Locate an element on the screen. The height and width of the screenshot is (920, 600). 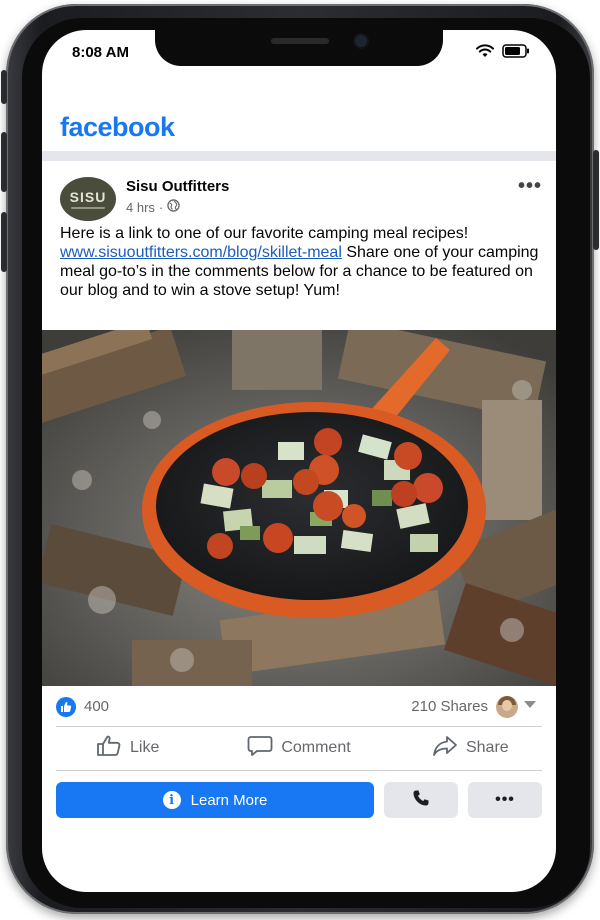
thumbs-up-icon is located at coordinates (109, 748).